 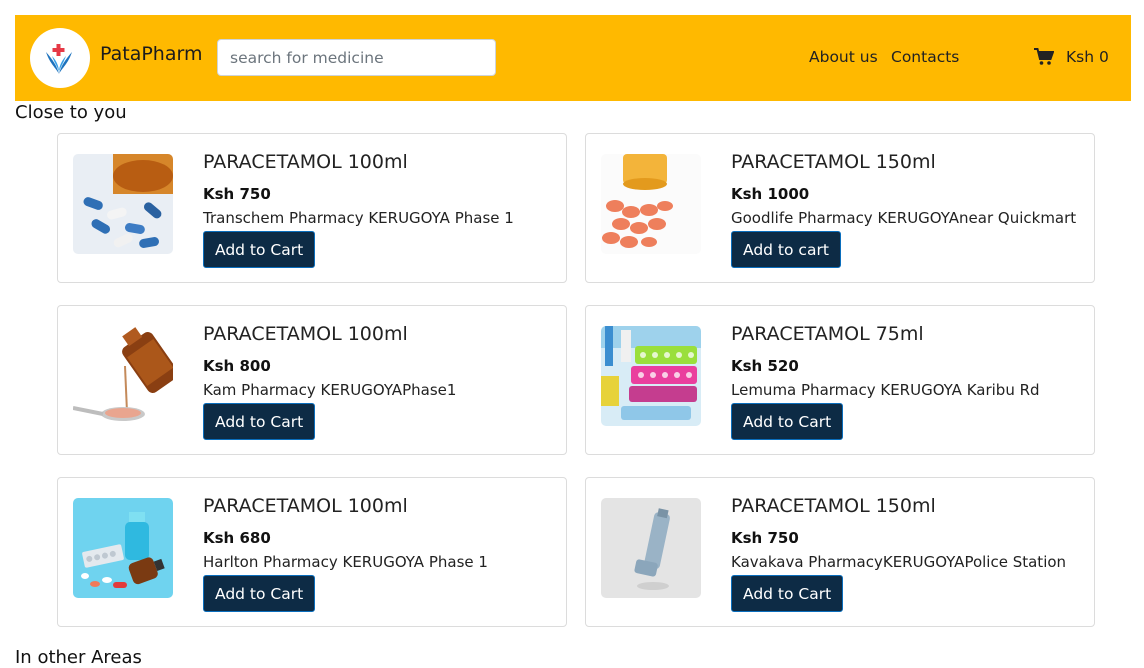 I want to click on product-image-capsules, so click(x=123, y=204).